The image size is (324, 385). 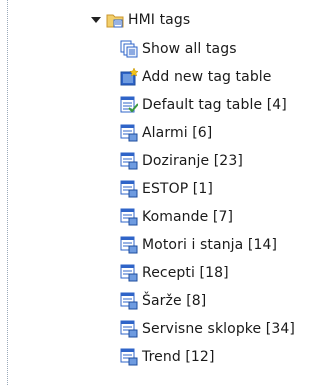 I want to click on tree-item-komande: Komande [7], so click(x=176, y=217).